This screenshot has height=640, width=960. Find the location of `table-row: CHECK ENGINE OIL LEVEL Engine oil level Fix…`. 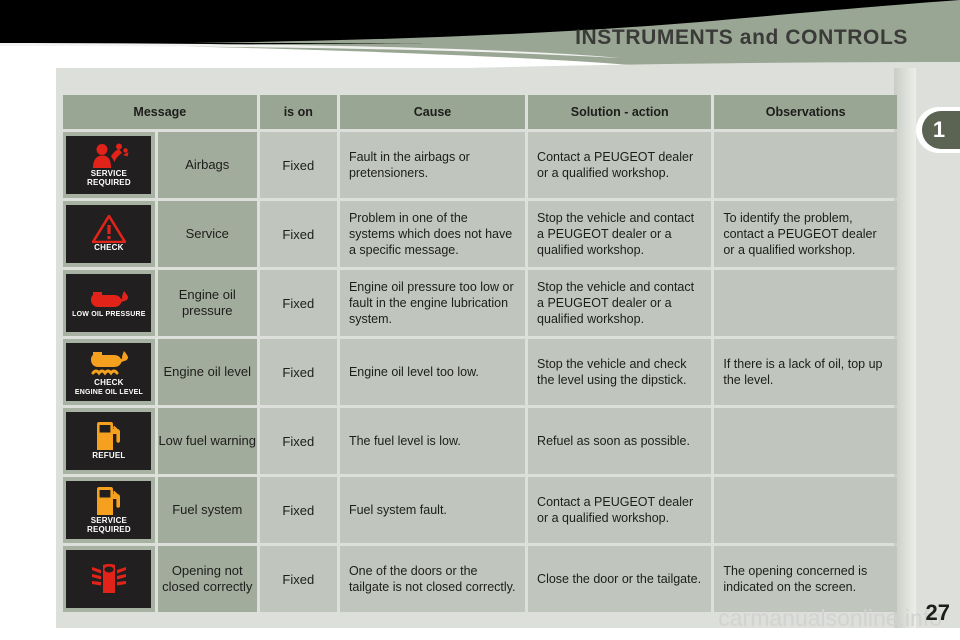

table-row: CHECK ENGINE OIL LEVEL Engine oil level Fix… is located at coordinates (480, 372).